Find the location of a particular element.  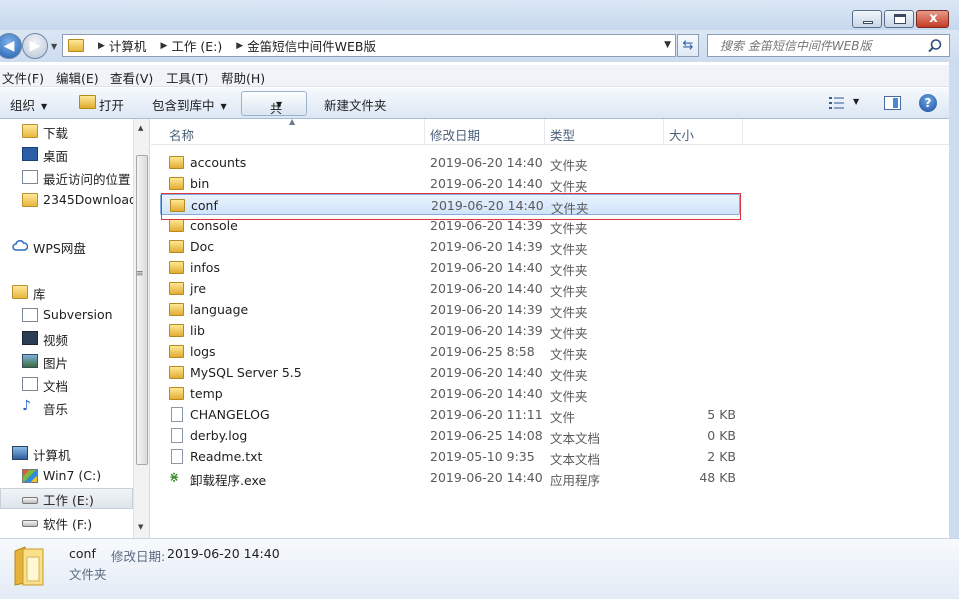

search-input is located at coordinates (818, 46).